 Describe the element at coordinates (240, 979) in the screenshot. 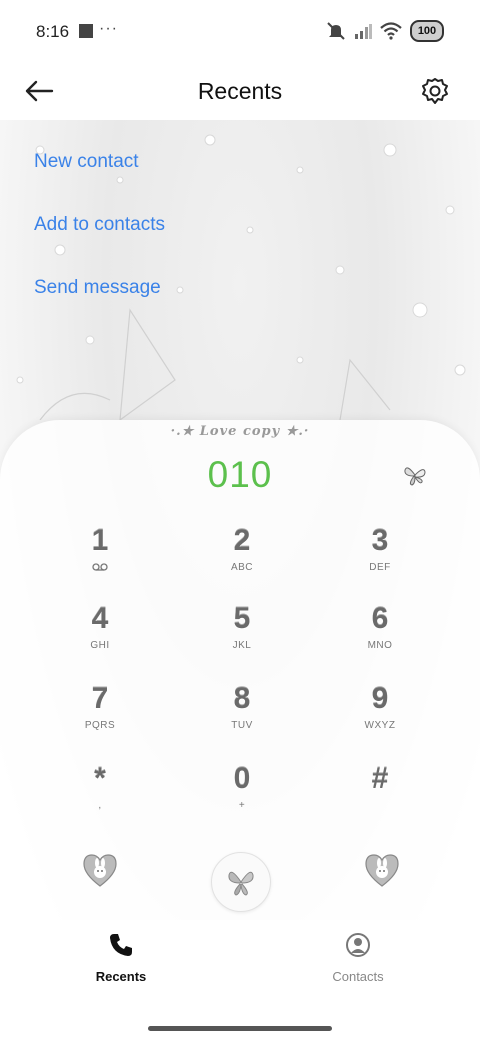

I see `bottom-navigation: Recents Contacts` at that location.